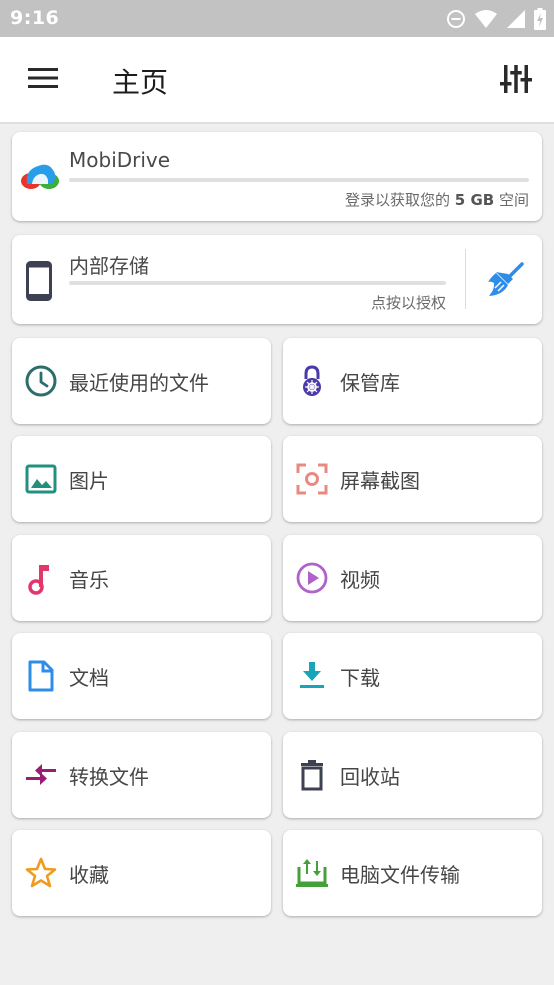 The image size is (554, 985). What do you see at coordinates (412, 676) in the screenshot?
I see `tile-downloads: 下载` at bounding box center [412, 676].